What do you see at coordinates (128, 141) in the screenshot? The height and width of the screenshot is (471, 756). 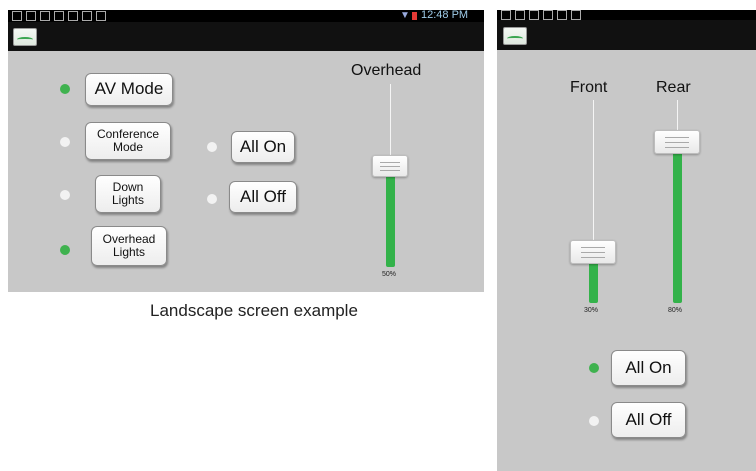 I see `conference-mode-button: Conference Mode` at bounding box center [128, 141].